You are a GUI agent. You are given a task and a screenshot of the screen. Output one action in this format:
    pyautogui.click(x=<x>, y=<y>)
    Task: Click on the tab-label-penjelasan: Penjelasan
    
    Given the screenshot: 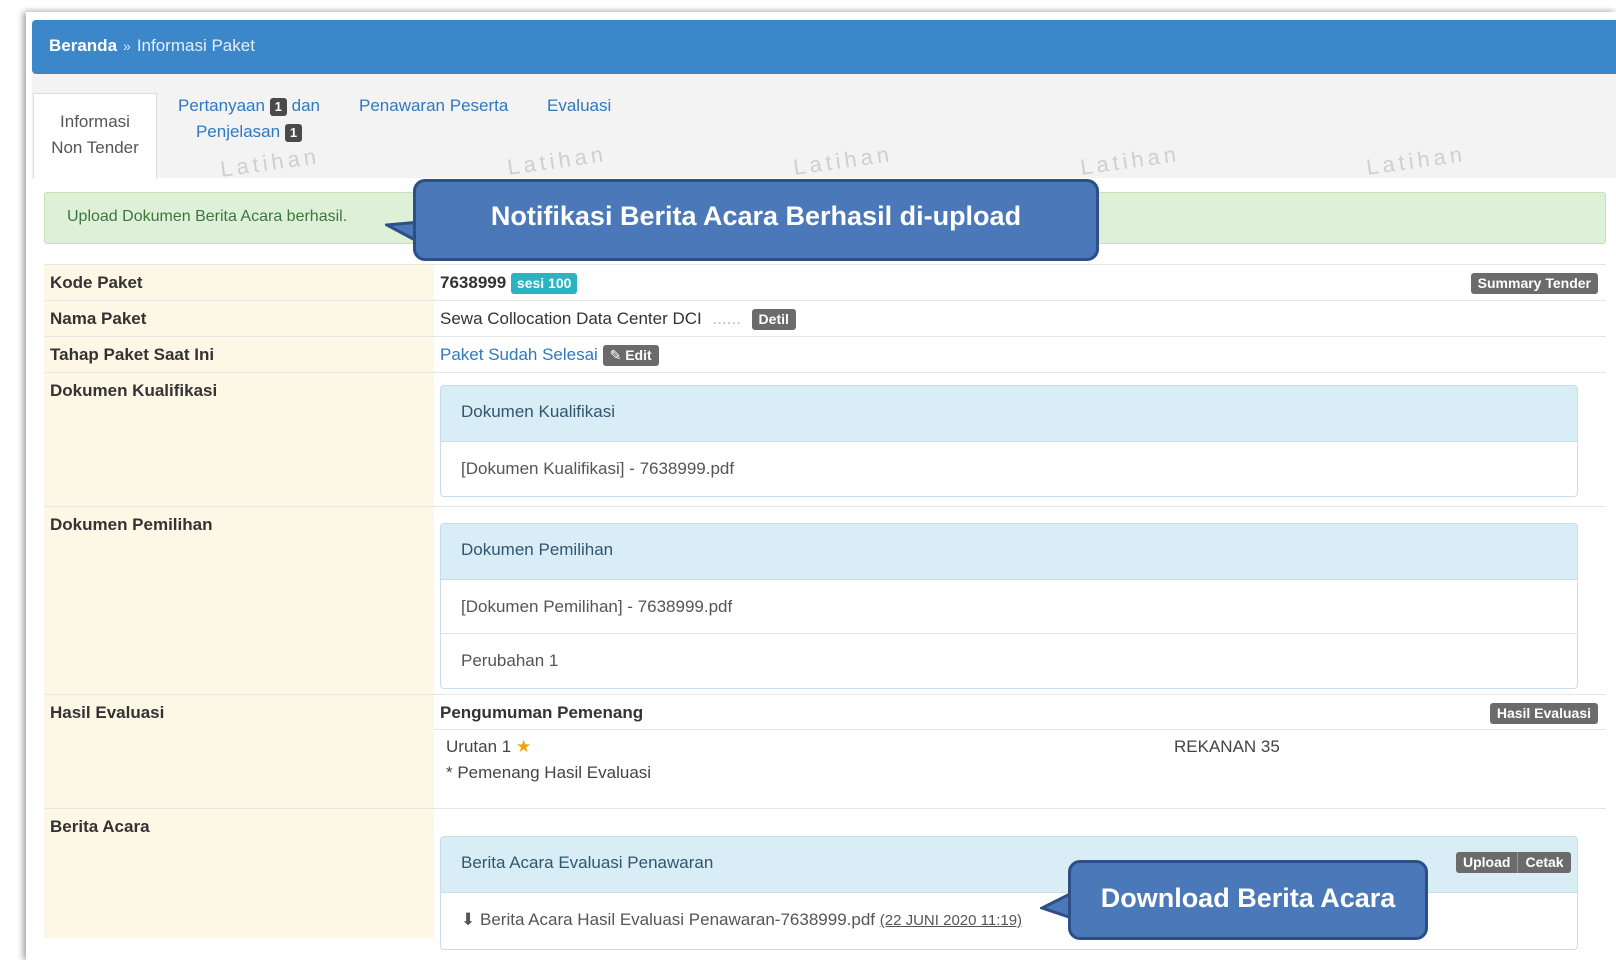 What is the action you would take?
    pyautogui.click(x=238, y=131)
    